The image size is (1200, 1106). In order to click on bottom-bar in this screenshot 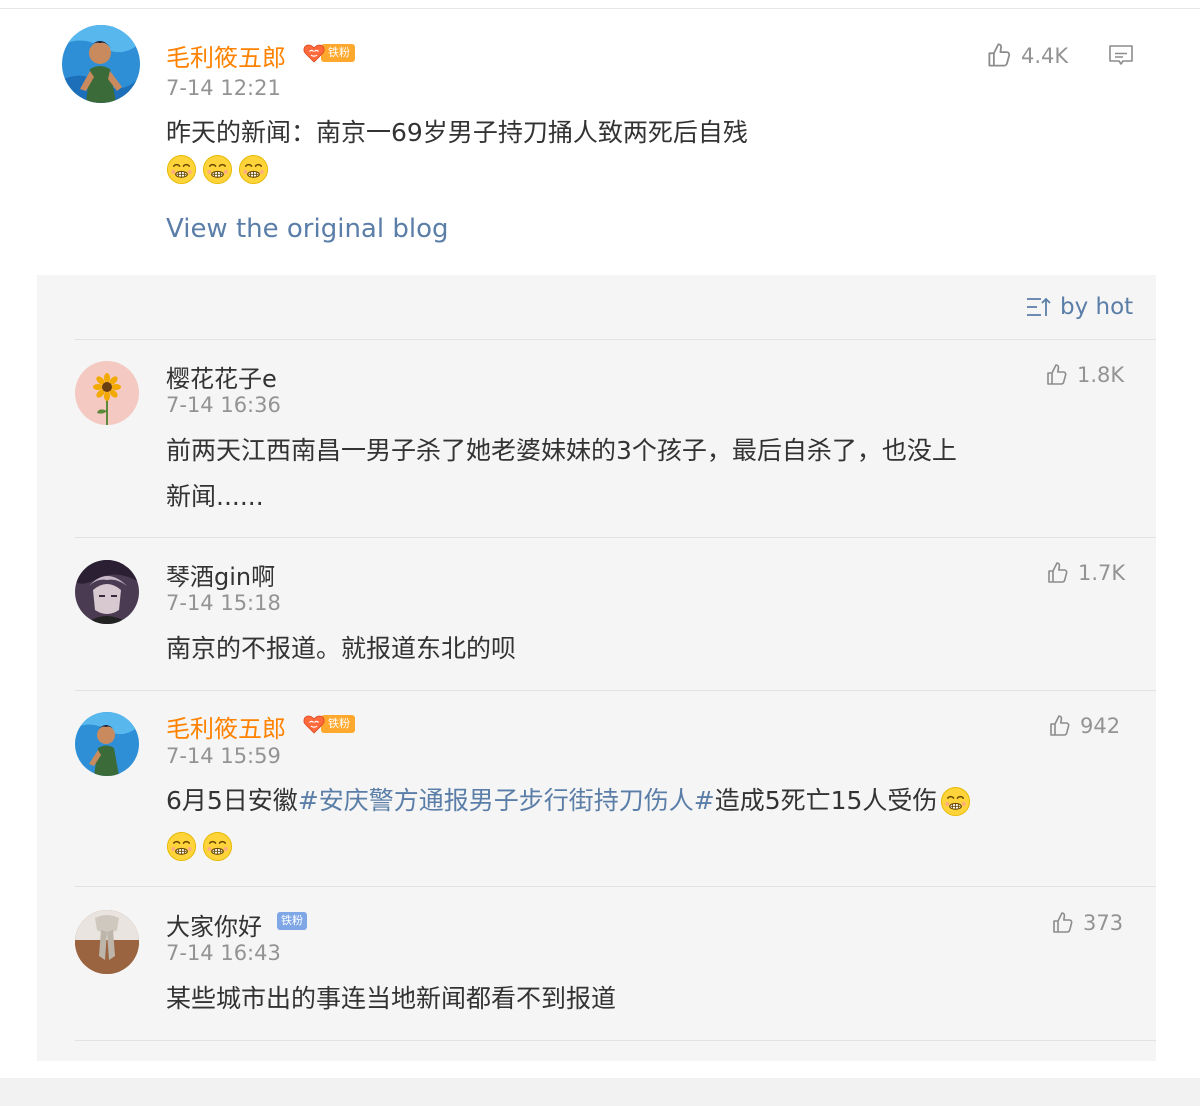, I will do `click(600, 1092)`.